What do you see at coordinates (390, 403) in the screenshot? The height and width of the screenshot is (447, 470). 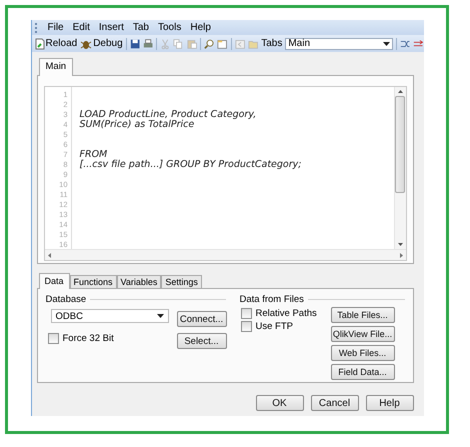 I see `dialog-button: Help` at bounding box center [390, 403].